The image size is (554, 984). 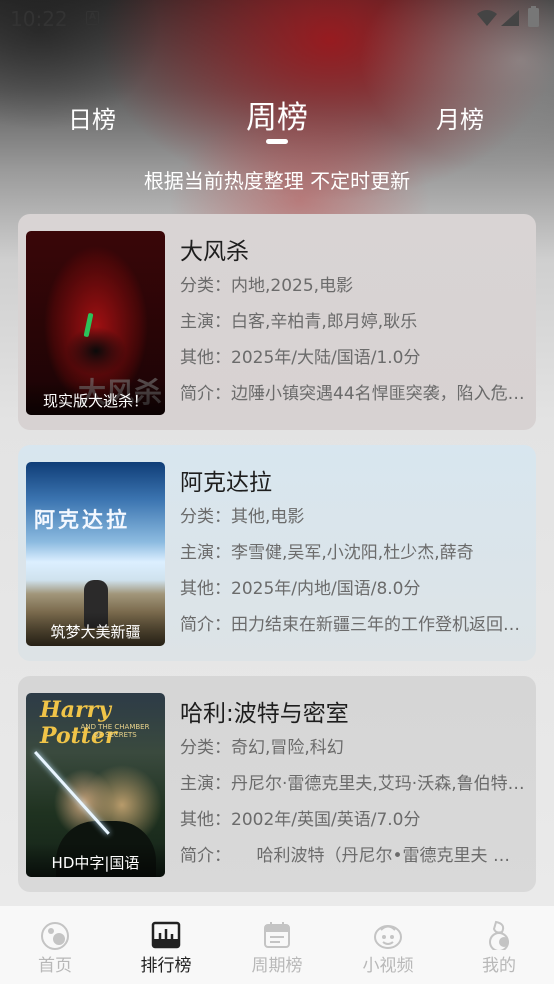 I want to click on nav-label: 小视频, so click(x=388, y=966).